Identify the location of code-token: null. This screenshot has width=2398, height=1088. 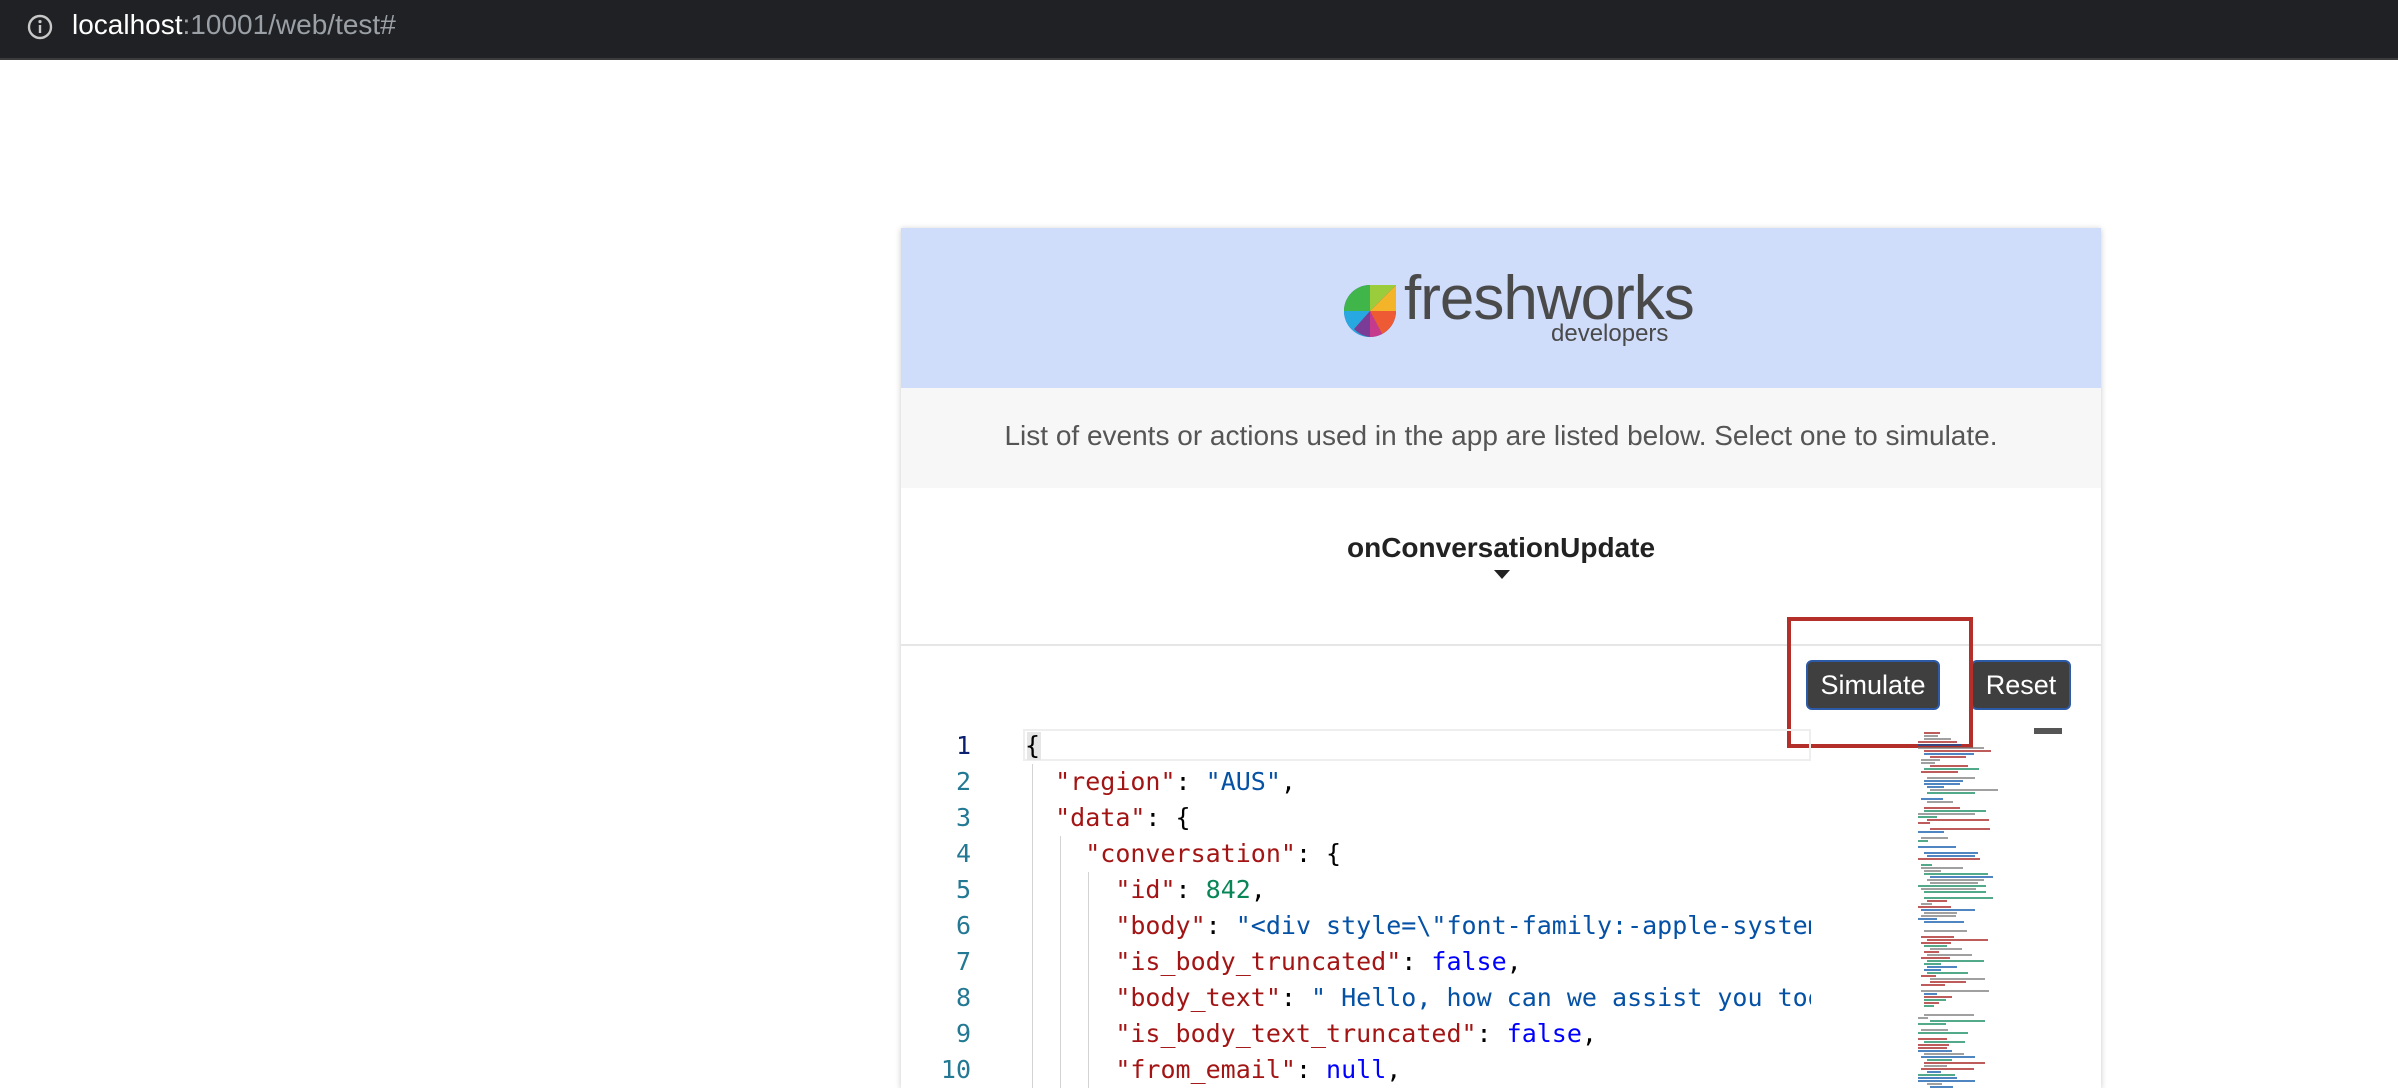
(1356, 1069).